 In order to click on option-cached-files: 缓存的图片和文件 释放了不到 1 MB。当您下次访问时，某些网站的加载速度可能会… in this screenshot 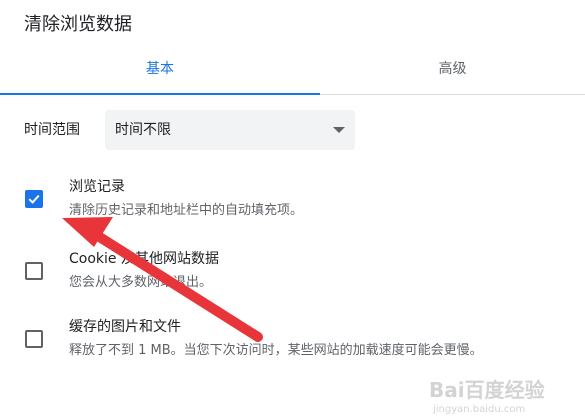, I will do `click(301, 340)`.